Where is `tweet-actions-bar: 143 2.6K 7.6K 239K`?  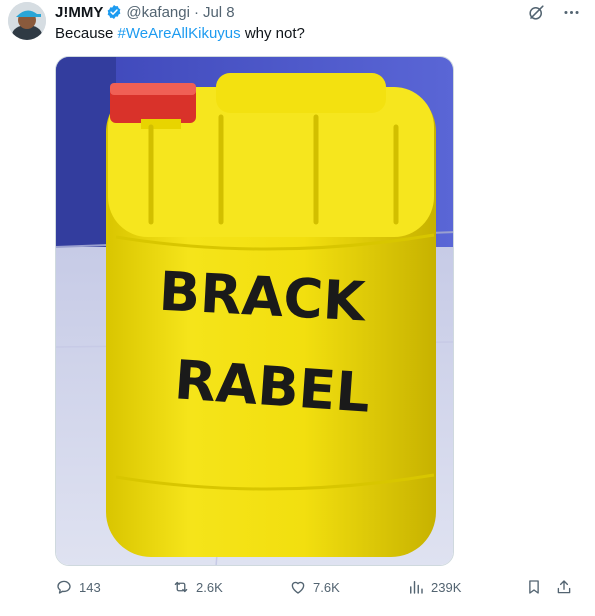
tweet-actions-bar: 143 2.6K 7.6K 239K is located at coordinates (315, 590).